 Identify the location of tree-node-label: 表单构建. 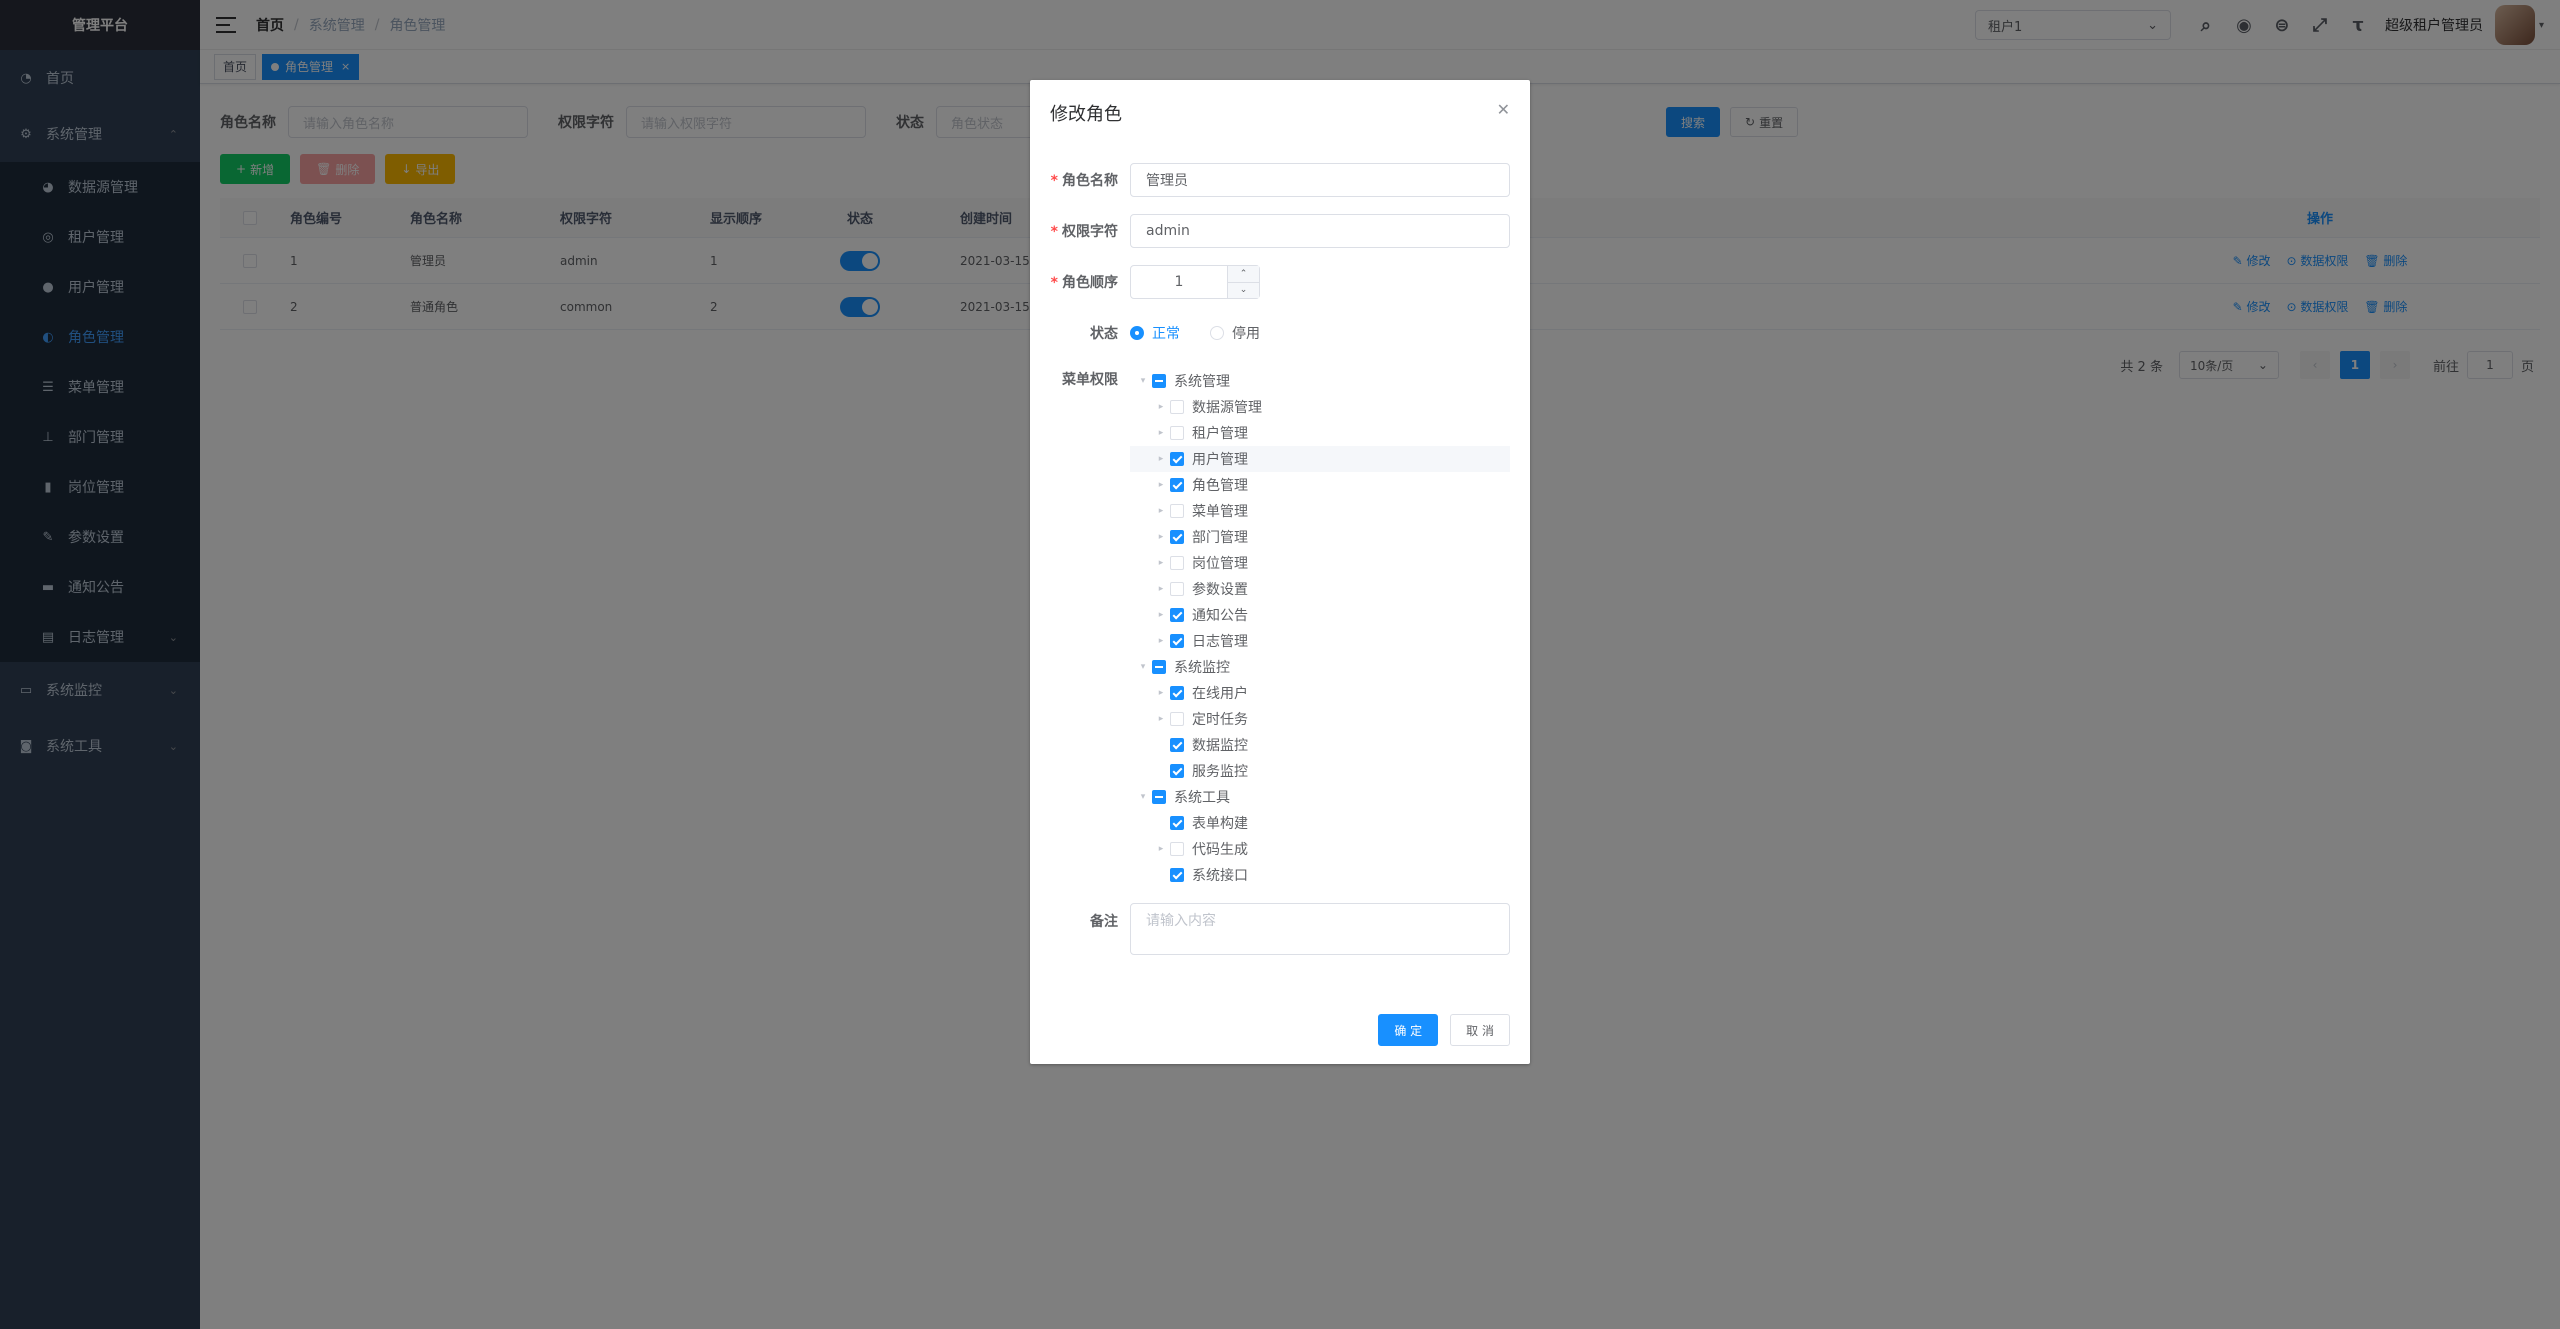
(1220, 824).